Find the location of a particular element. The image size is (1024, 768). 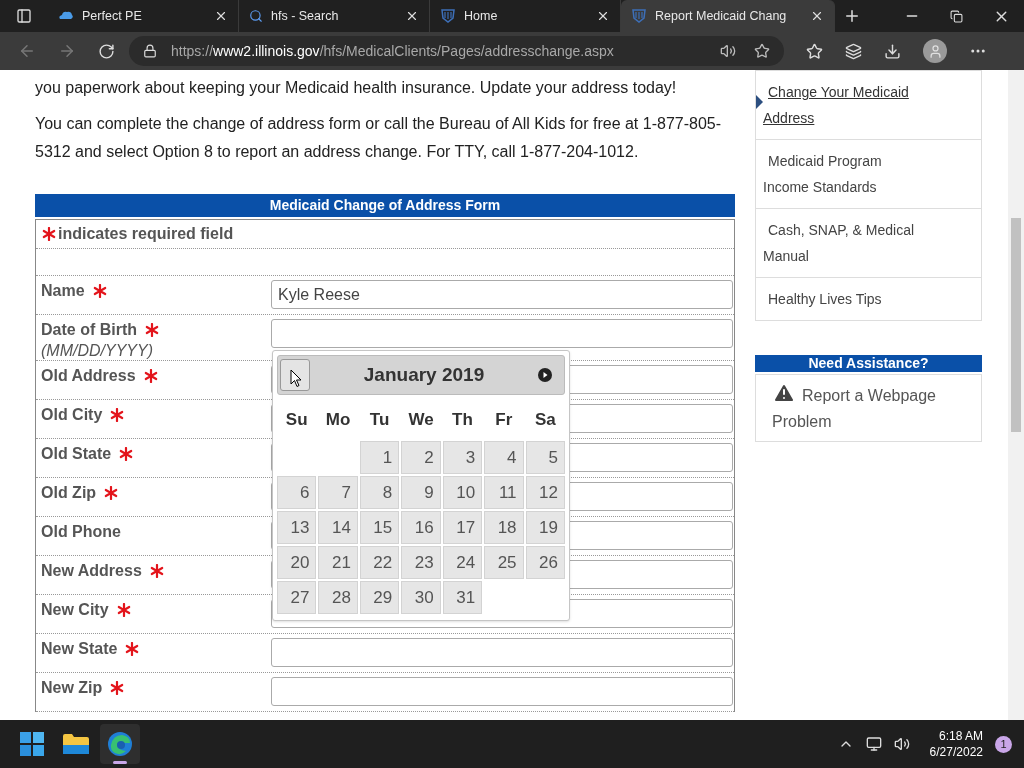

weekday-label: Su is located at coordinates (296, 420).